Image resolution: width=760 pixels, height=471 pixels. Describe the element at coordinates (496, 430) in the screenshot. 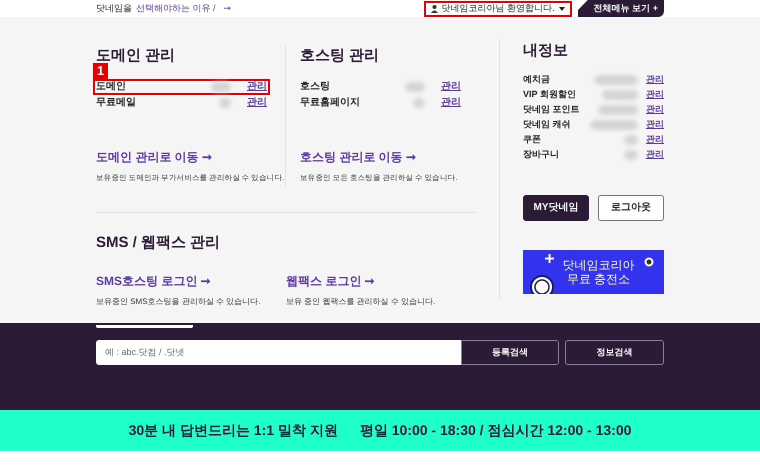

I see `hours-text: 평일 10:00 - 18:30 / 점심시간 12:00 - 13:00` at that location.